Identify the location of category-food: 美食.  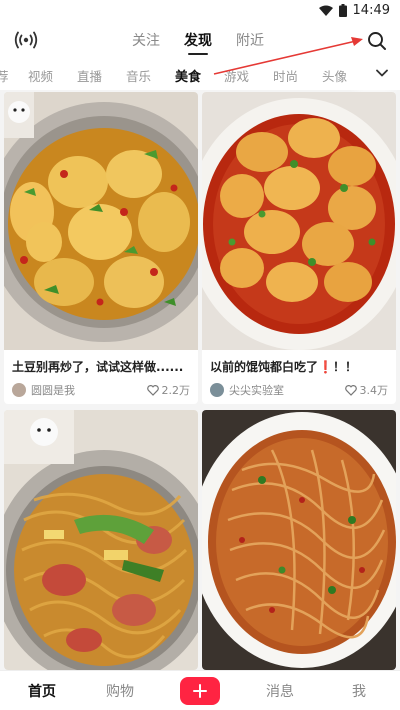
(188, 75).